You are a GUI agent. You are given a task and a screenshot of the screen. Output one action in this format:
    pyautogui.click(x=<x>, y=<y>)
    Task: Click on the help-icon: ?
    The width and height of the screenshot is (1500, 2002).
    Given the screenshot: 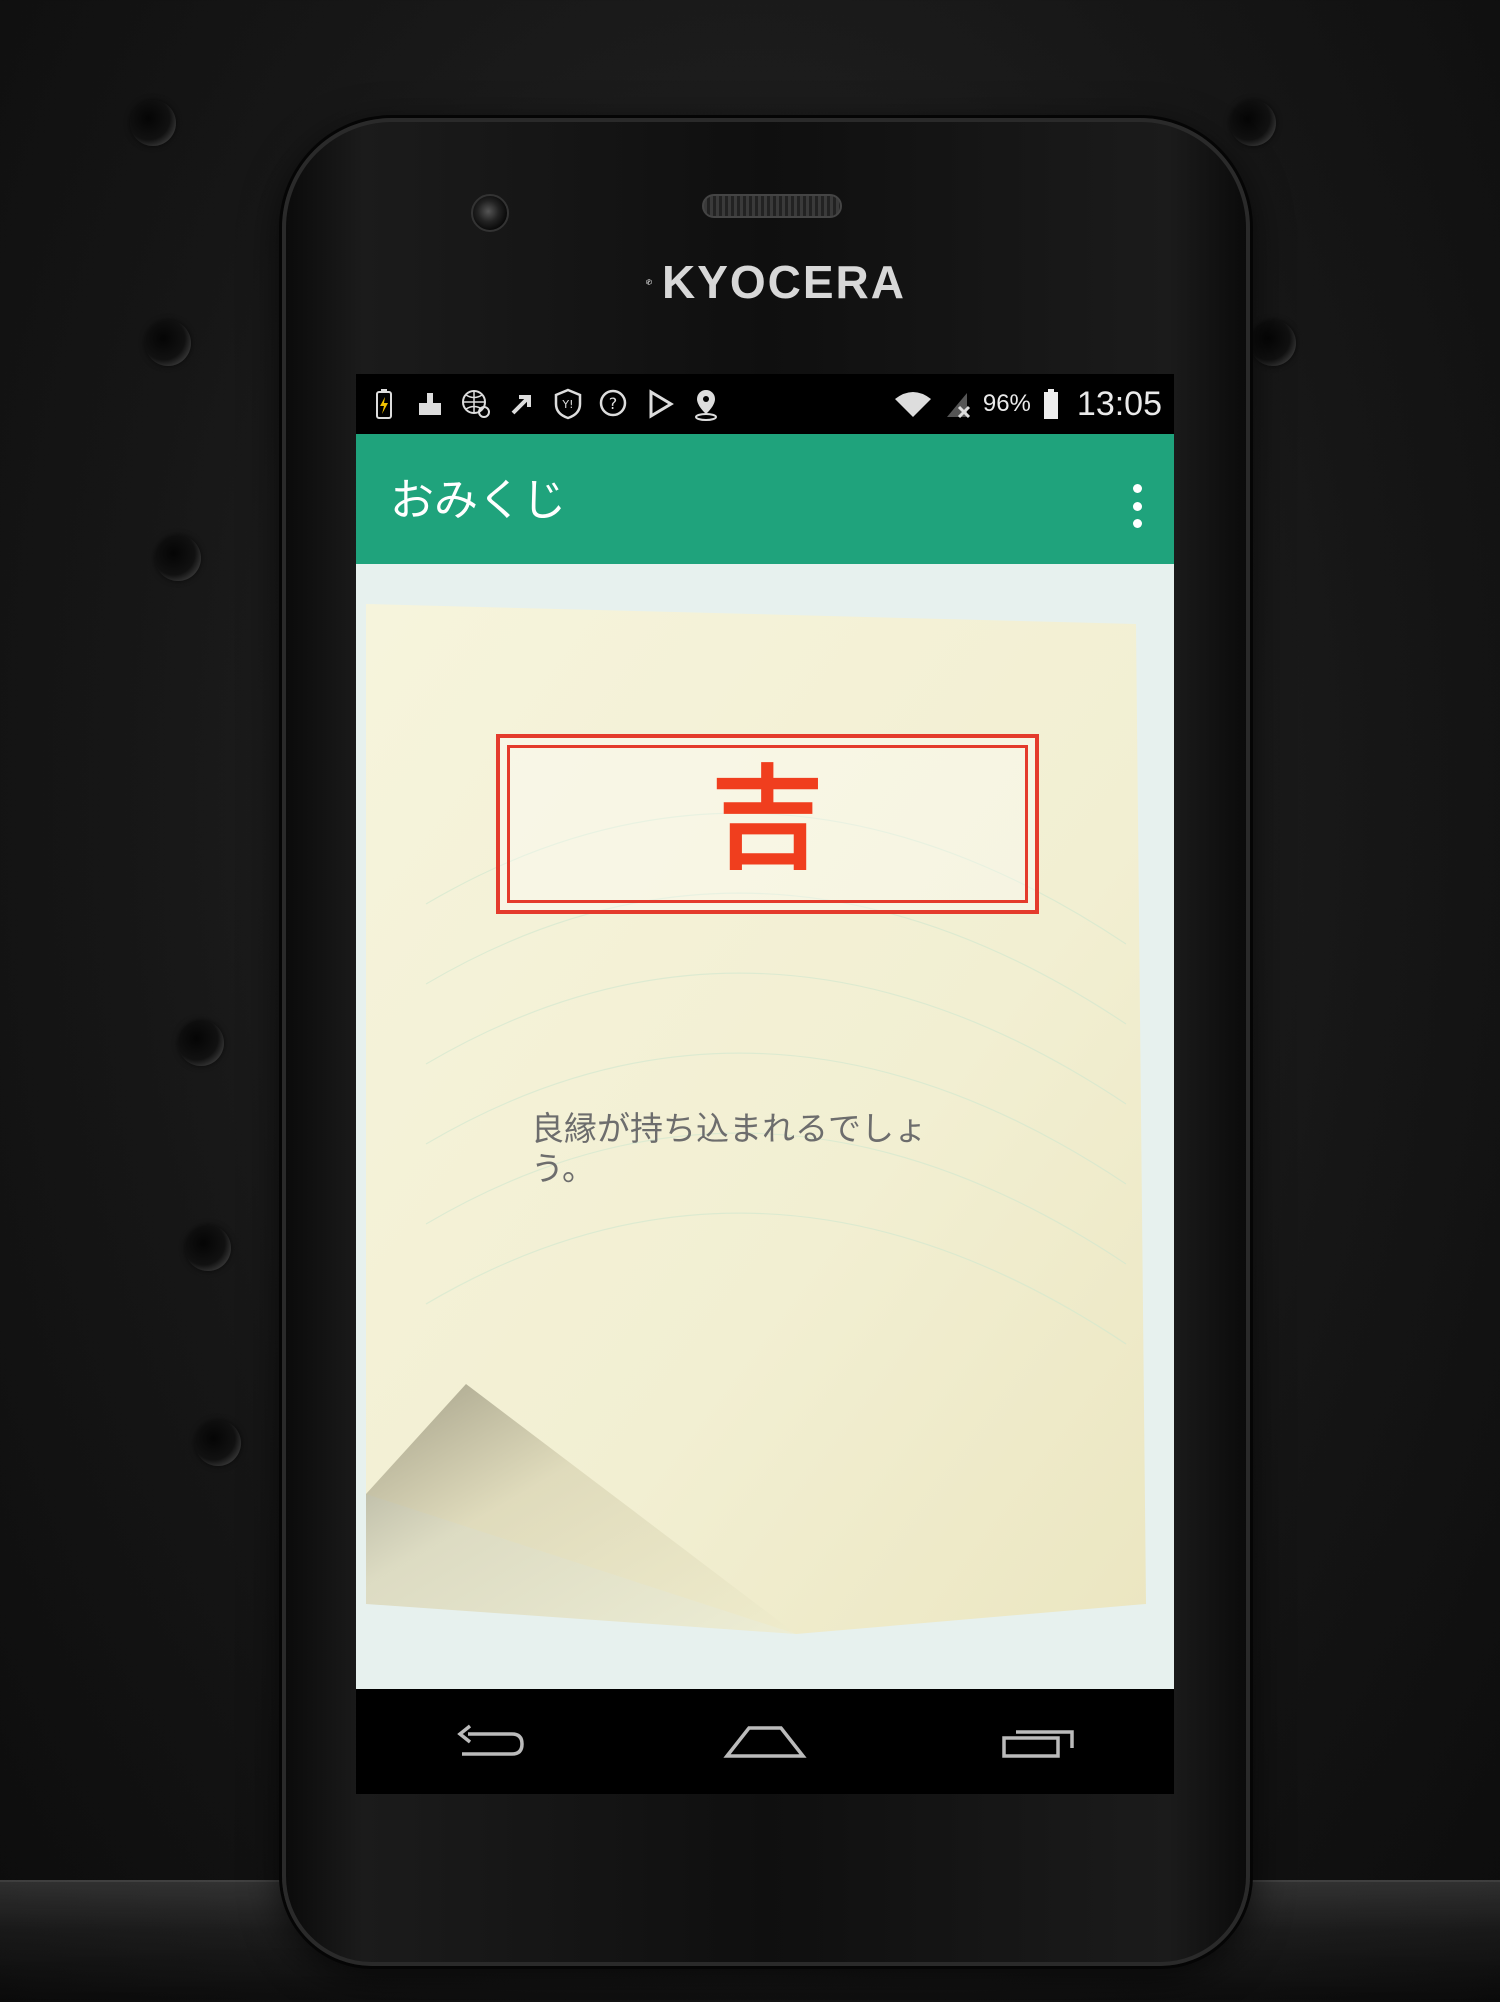 What is the action you would take?
    pyautogui.click(x=614, y=404)
    